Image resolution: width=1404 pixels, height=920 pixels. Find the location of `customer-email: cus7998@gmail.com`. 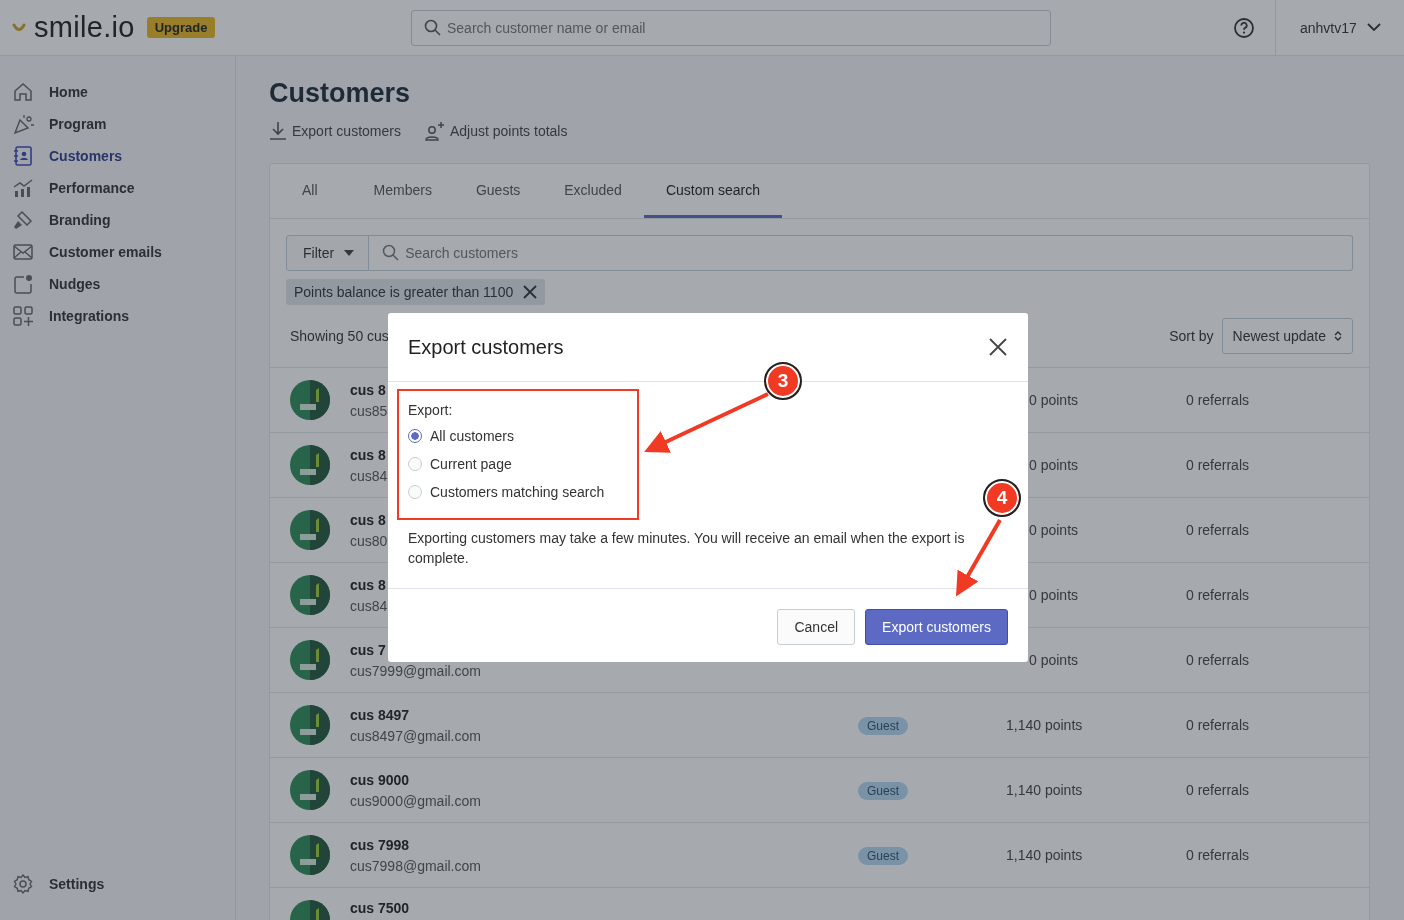

customer-email: cus7998@gmail.com is located at coordinates (415, 865).